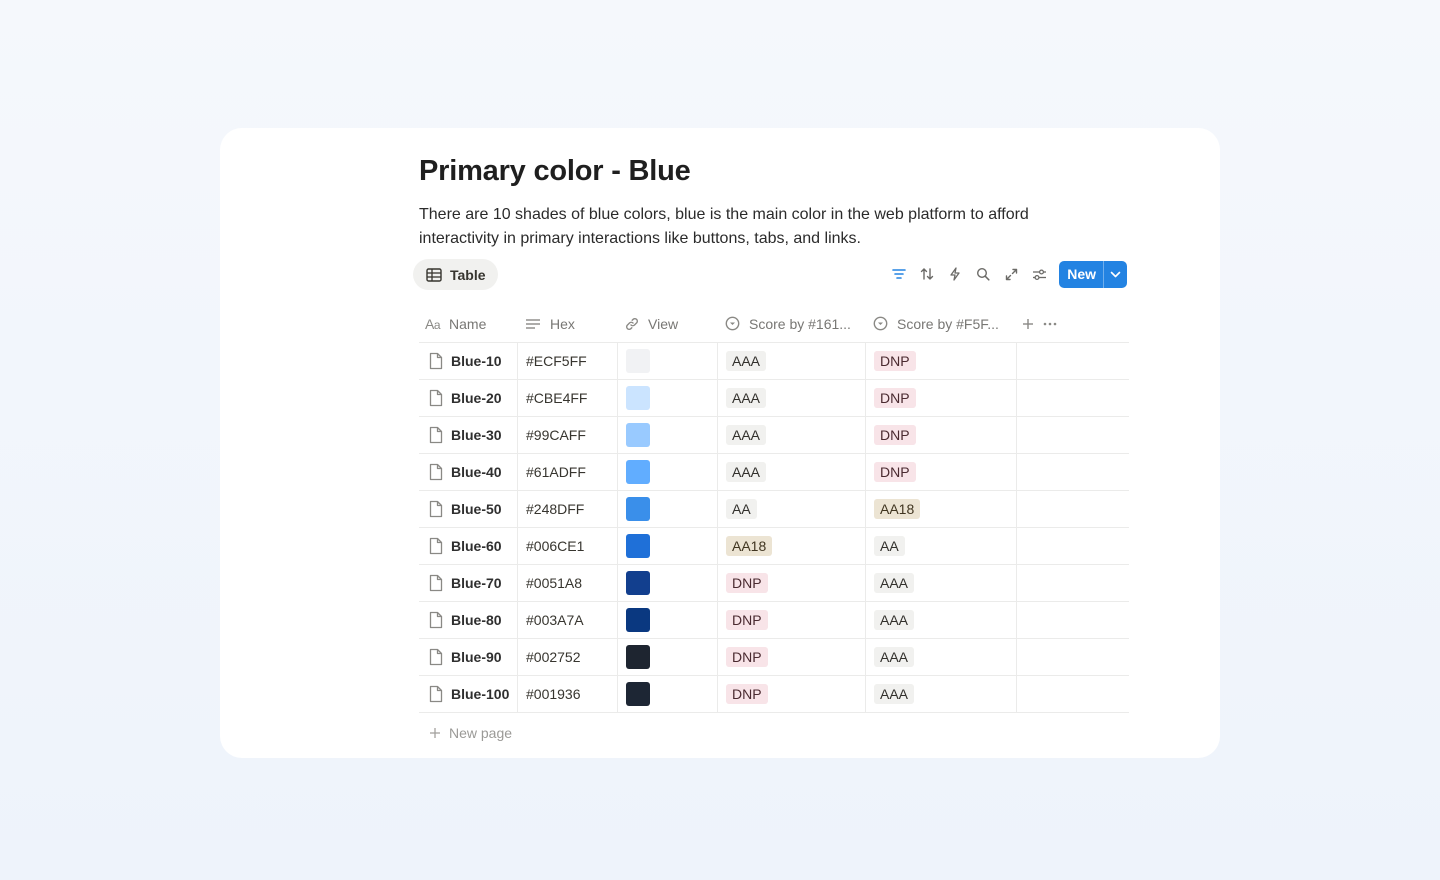 The height and width of the screenshot is (880, 1440). Describe the element at coordinates (791, 509) in the screenshot. I see `cell-score1: AA` at that location.